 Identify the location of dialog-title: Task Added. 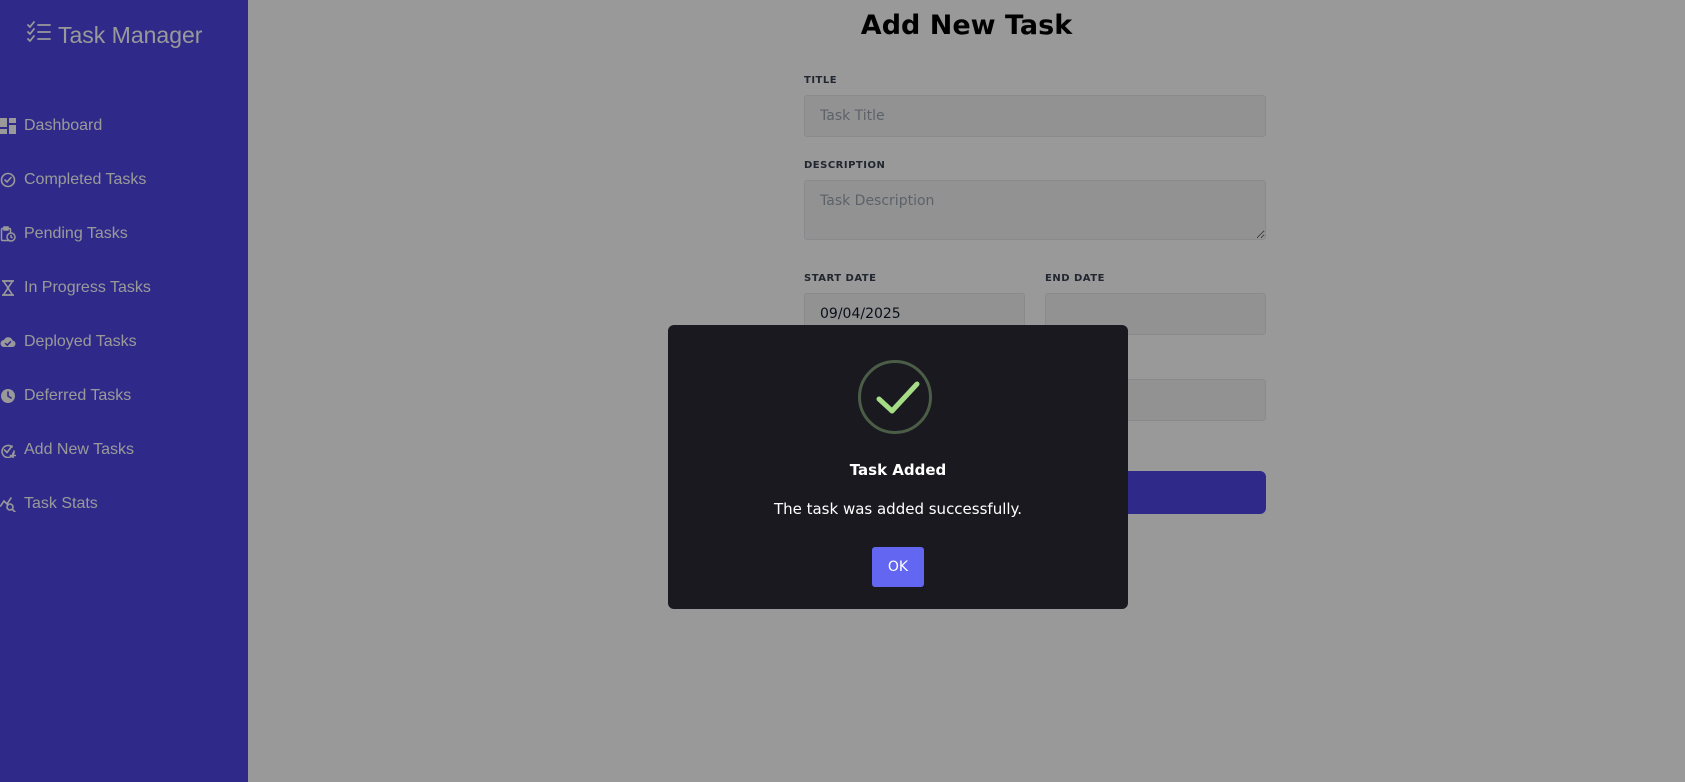
(898, 470).